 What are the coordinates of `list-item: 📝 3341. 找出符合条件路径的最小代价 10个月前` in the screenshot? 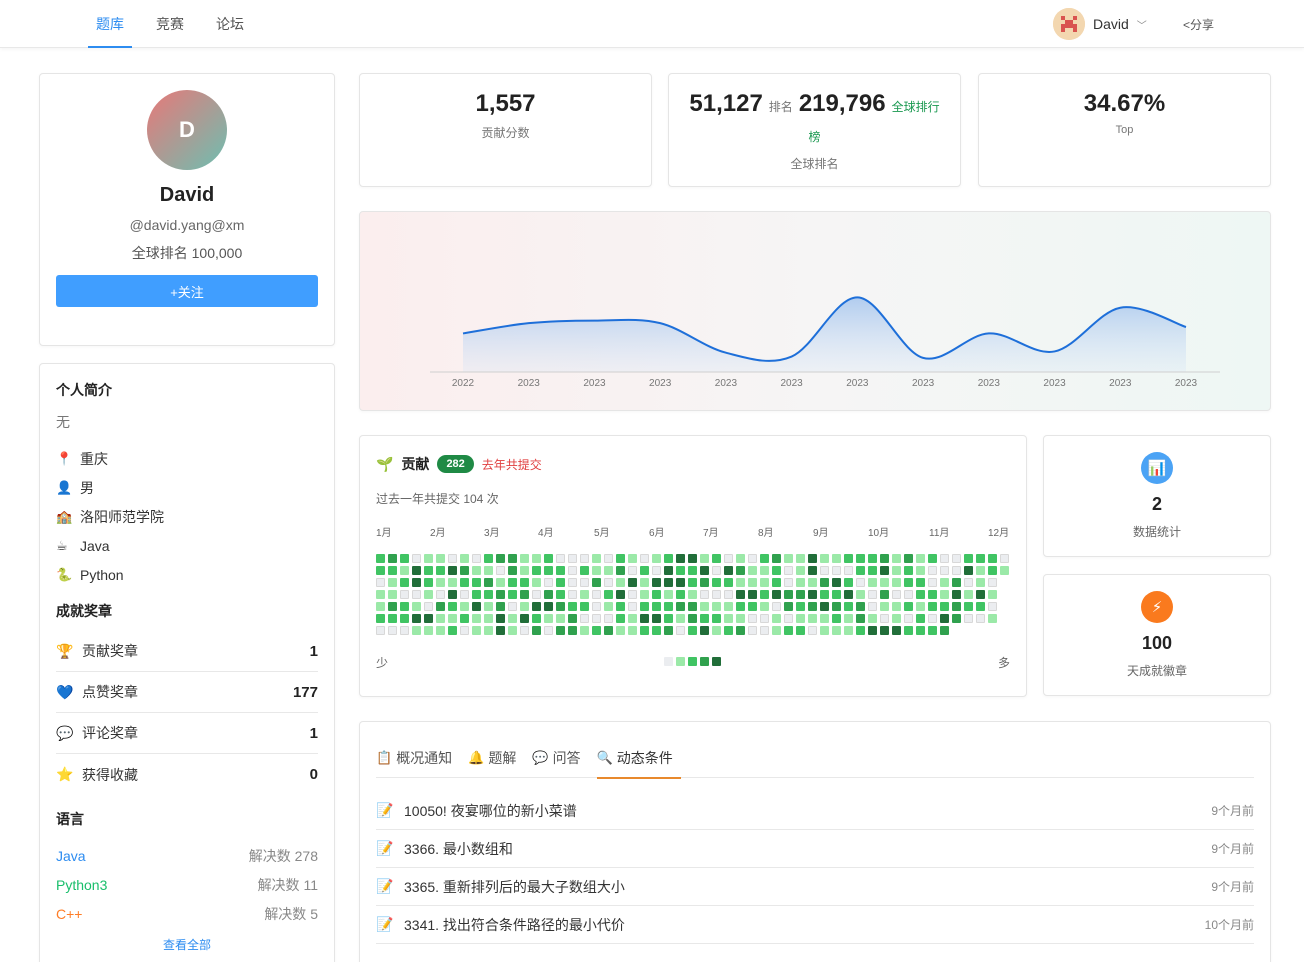 It's located at (815, 925).